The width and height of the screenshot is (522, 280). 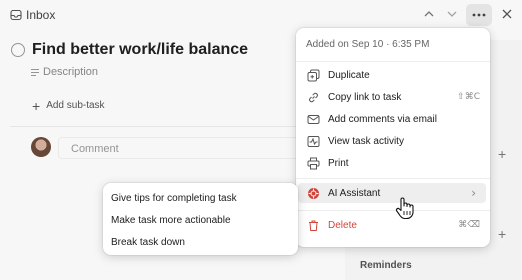 I want to click on chevron-right-icon: ›, so click(x=473, y=193).